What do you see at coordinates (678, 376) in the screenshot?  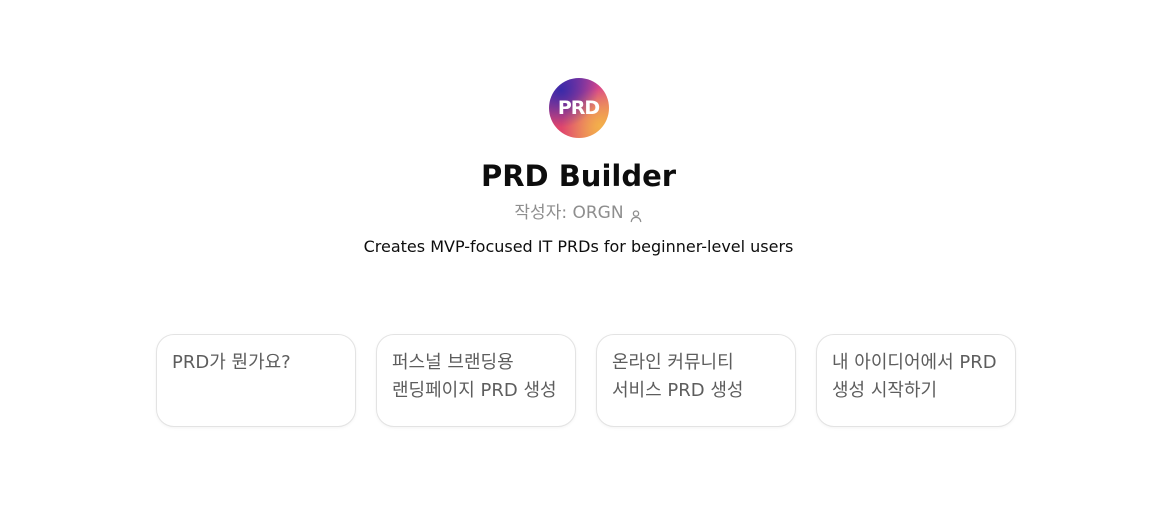 I see `starter-card-label: 온라인 커뮤니티 서비스 PRD 생성` at bounding box center [678, 376].